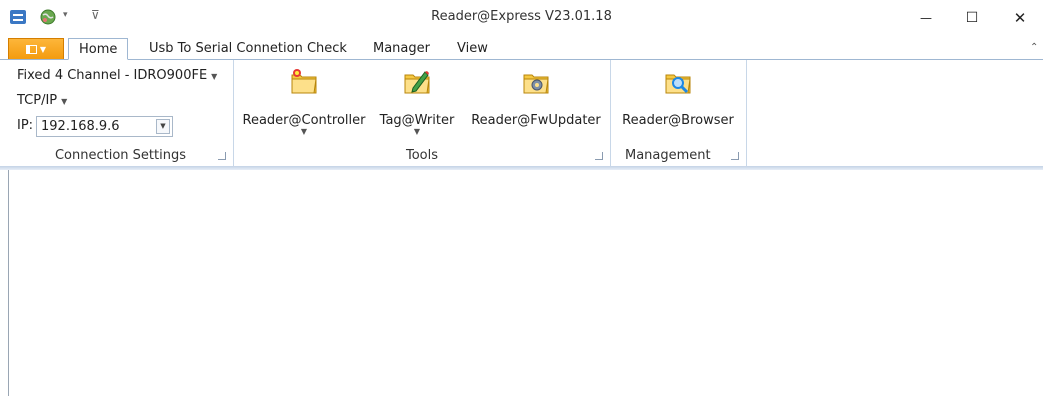 This screenshot has height=396, width=1043. I want to click on reader-fwupdater-button: Reader@FwUpdater, so click(536, 97).